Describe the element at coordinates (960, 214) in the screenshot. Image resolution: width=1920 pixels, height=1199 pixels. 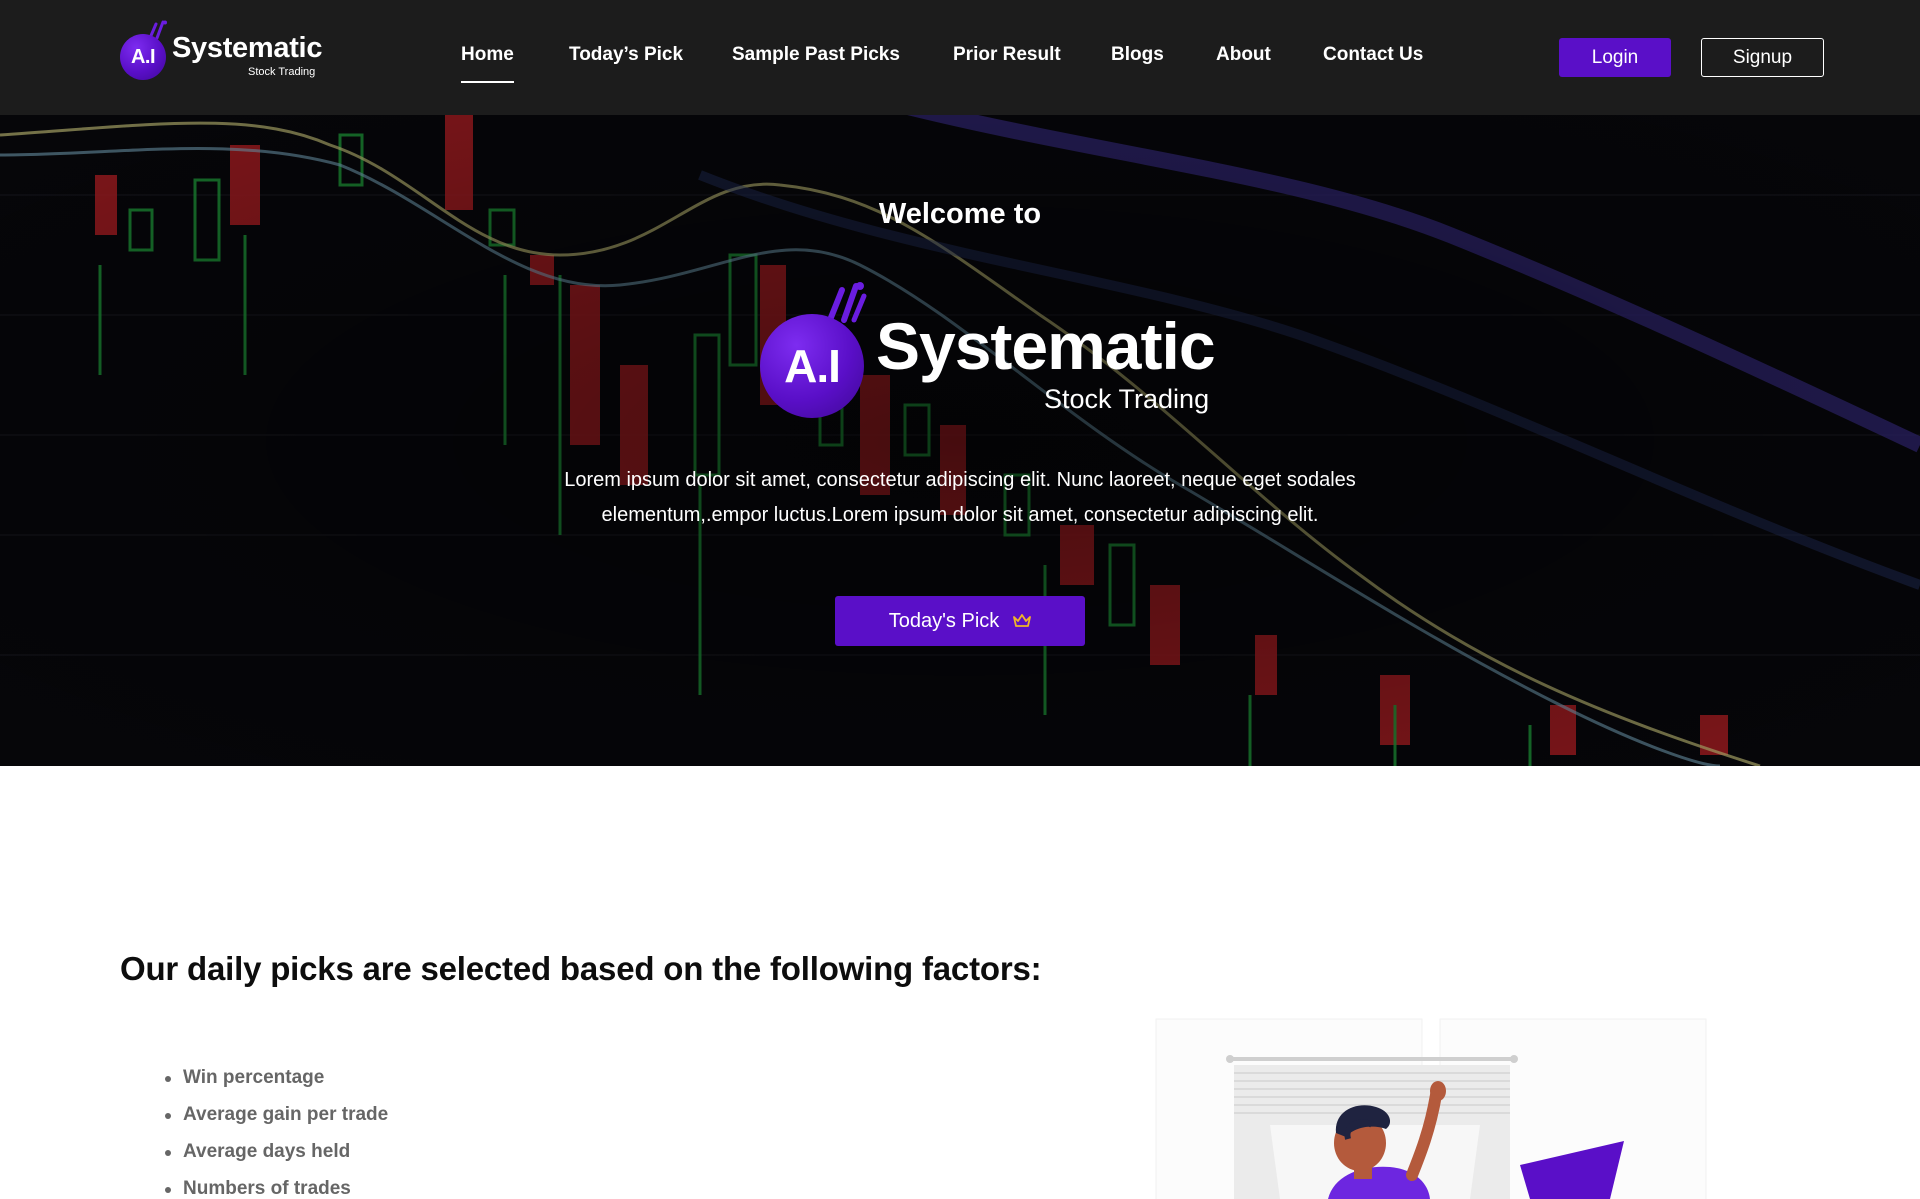
I see `hero-welcome-heading: Welcome to` at that location.